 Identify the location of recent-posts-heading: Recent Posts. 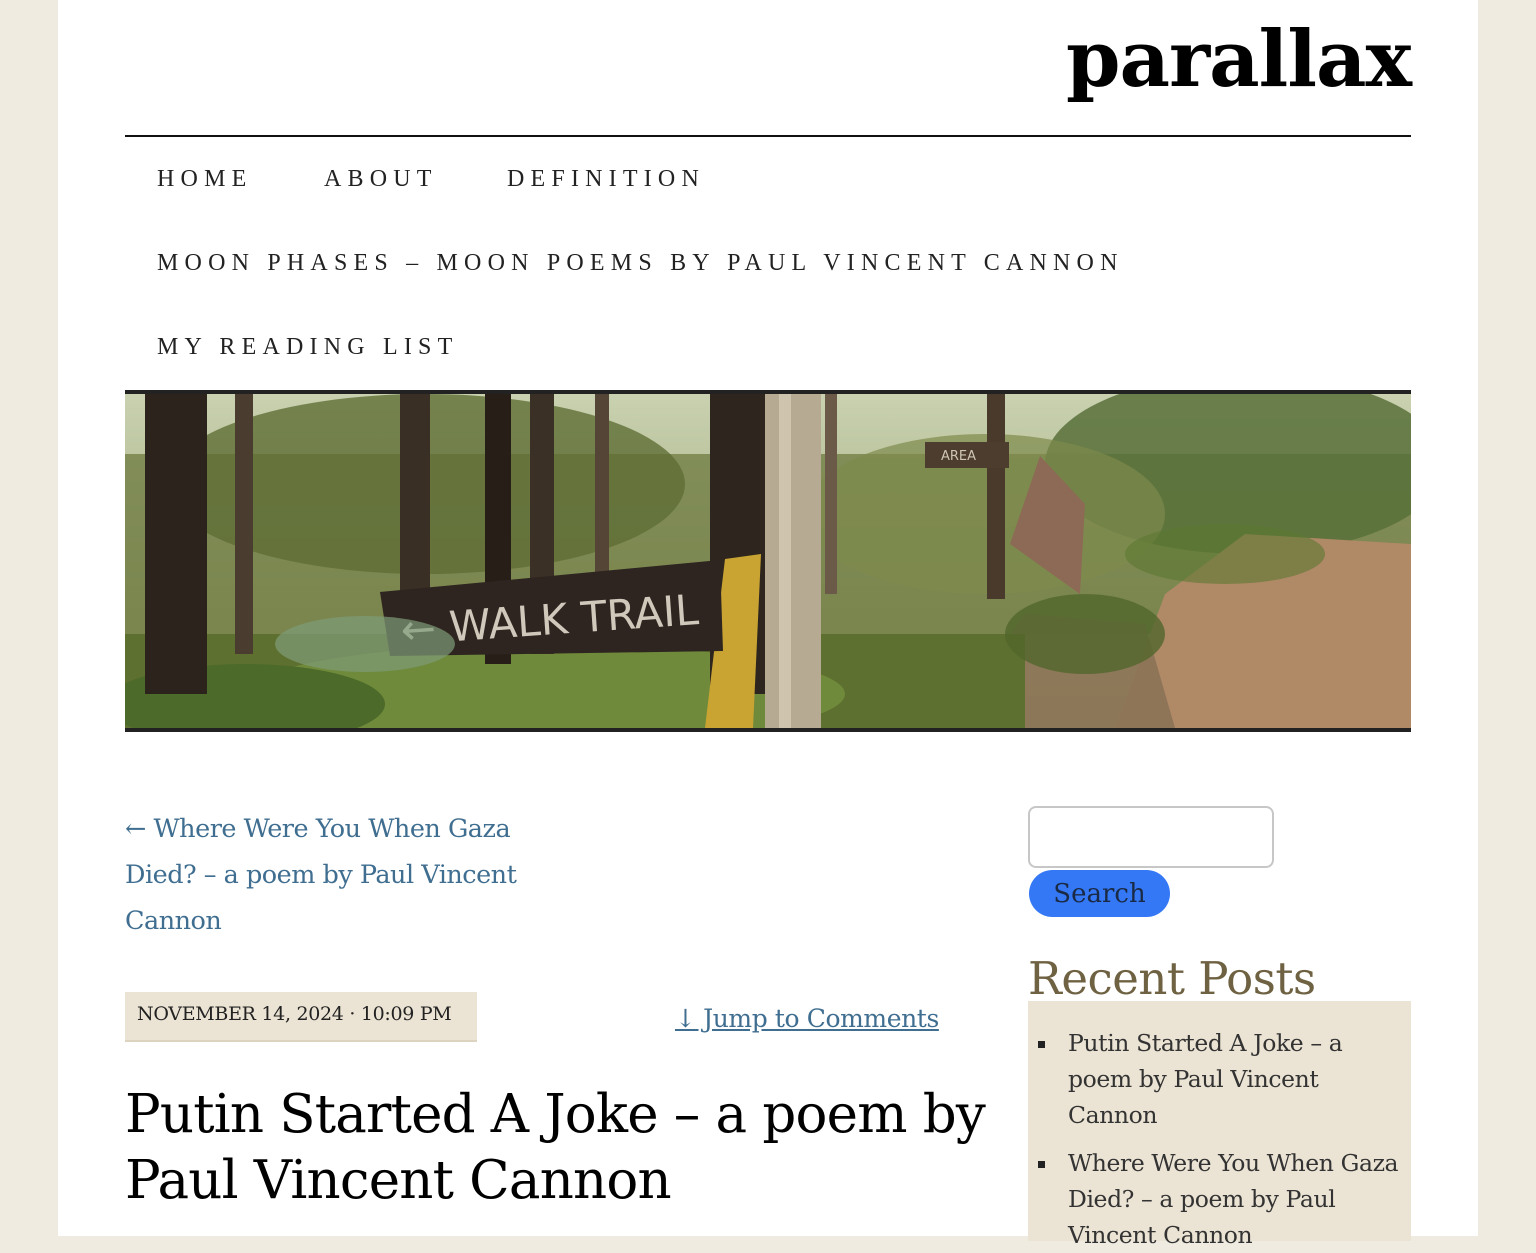
(1172, 978).